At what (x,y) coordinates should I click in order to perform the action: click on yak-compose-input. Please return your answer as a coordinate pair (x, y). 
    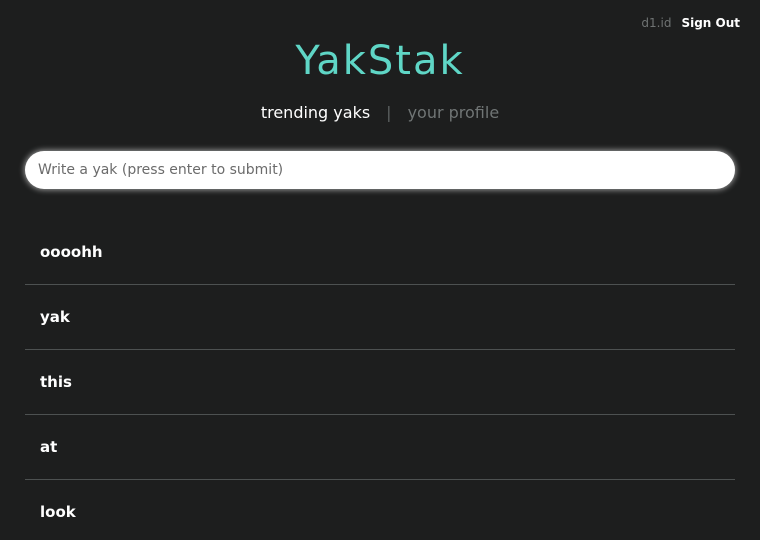
    Looking at the image, I should click on (380, 170).